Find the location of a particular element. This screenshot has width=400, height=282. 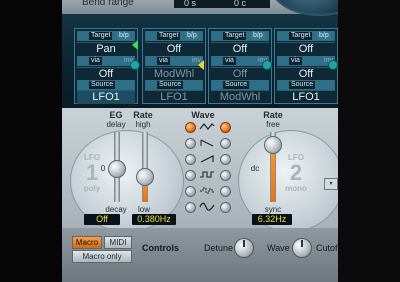

bend-range-up: 0 c is located at coordinates (240, 4).